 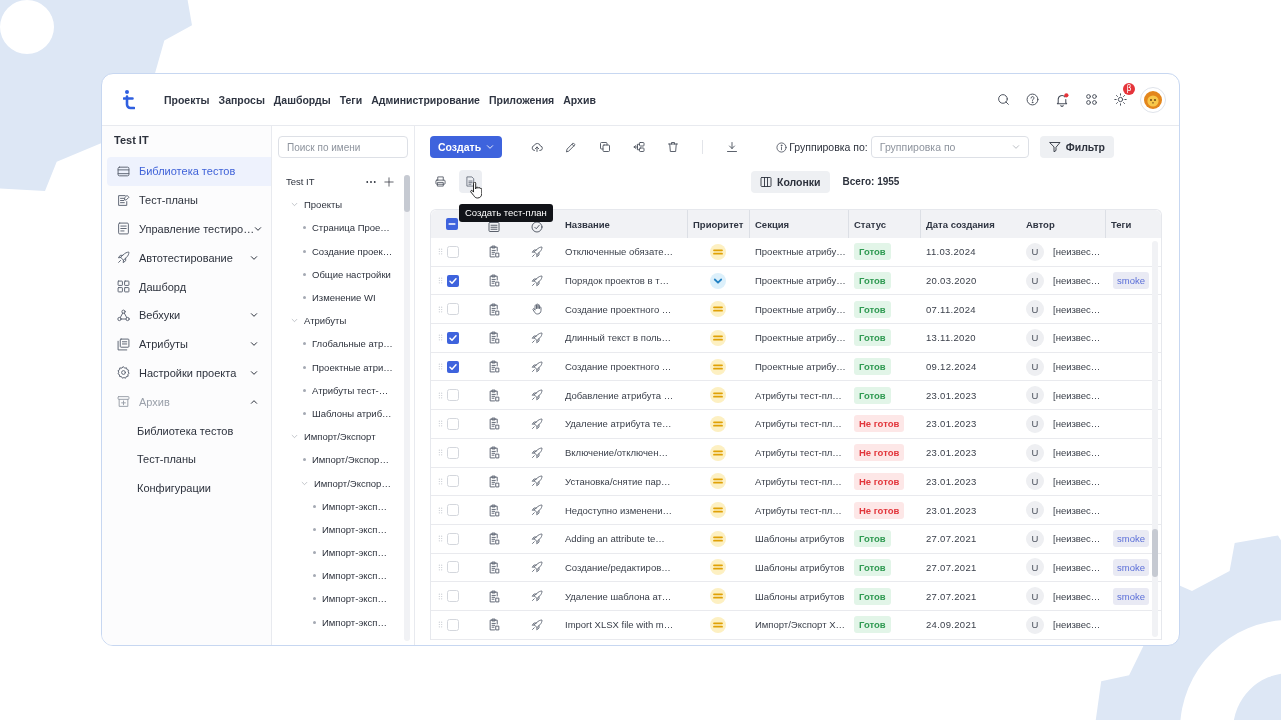 What do you see at coordinates (340, 437) in the screenshot?
I see `tree-item: Импорт/Экспорт` at bounding box center [340, 437].